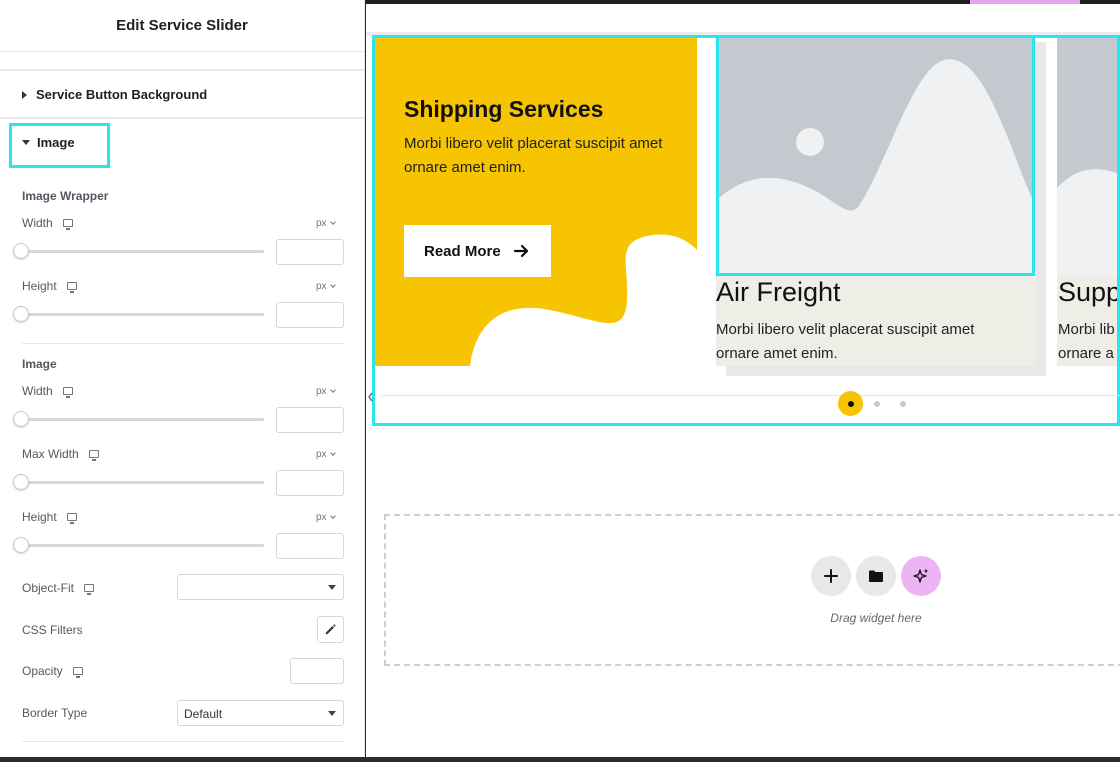  What do you see at coordinates (42, 671) in the screenshot?
I see `label-text: Opacity` at bounding box center [42, 671].